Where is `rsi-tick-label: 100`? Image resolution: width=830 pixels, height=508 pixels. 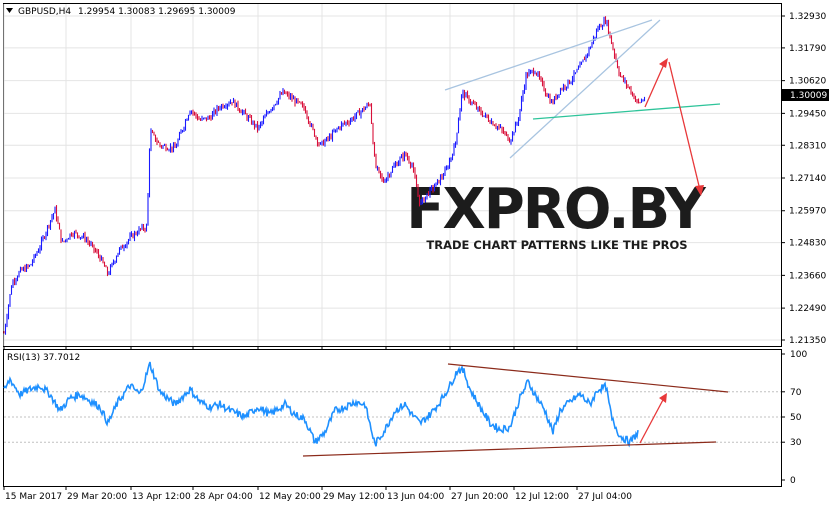 rsi-tick-label: 100 is located at coordinates (798, 355).